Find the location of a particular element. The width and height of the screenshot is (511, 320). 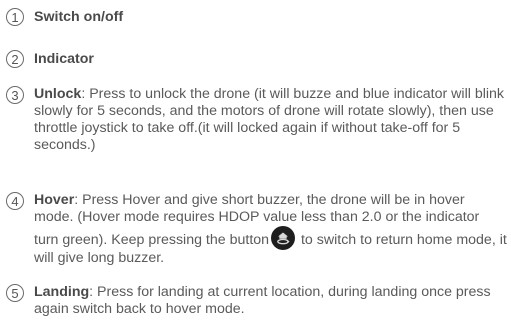

number-circle: 2 is located at coordinates (15, 59).